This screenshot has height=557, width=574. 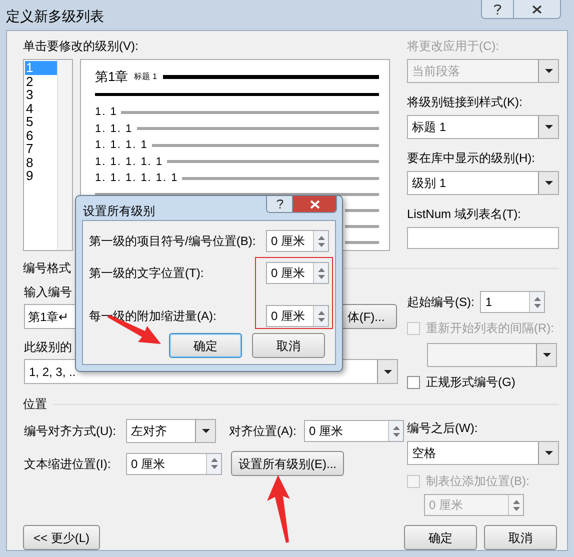 What do you see at coordinates (278, 509) in the screenshot?
I see `arrow-annotation` at bounding box center [278, 509].